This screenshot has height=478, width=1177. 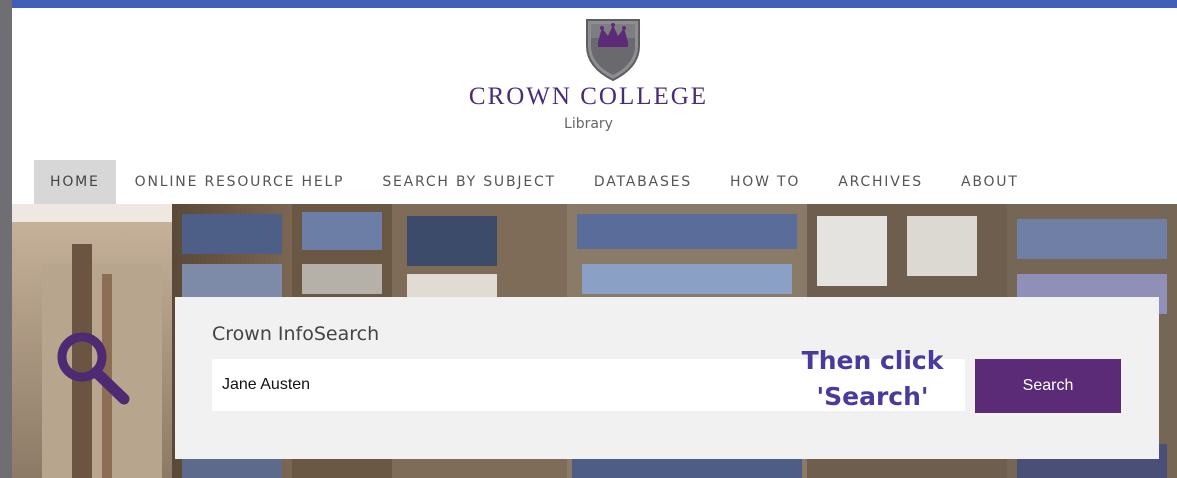 What do you see at coordinates (588, 96) in the screenshot?
I see `college-name: CROWN COLLEGE` at bounding box center [588, 96].